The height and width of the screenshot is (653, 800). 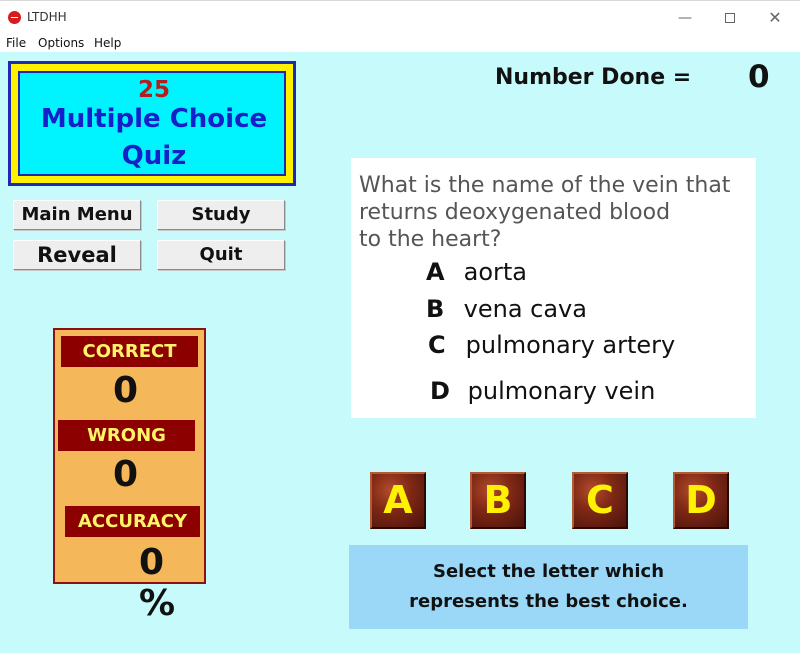 I want to click on maximize-button, so click(x=730, y=18).